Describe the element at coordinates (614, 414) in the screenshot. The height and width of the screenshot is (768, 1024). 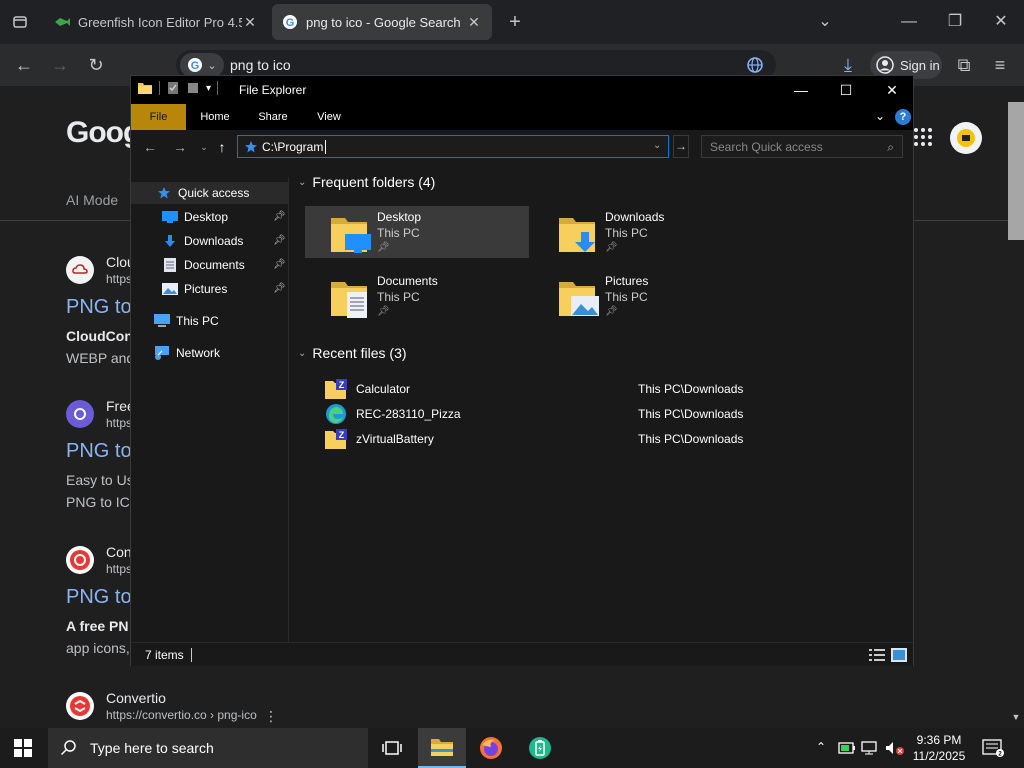
I see `recent-file-row: REC-283110_Pizza This PC\Downloads` at that location.